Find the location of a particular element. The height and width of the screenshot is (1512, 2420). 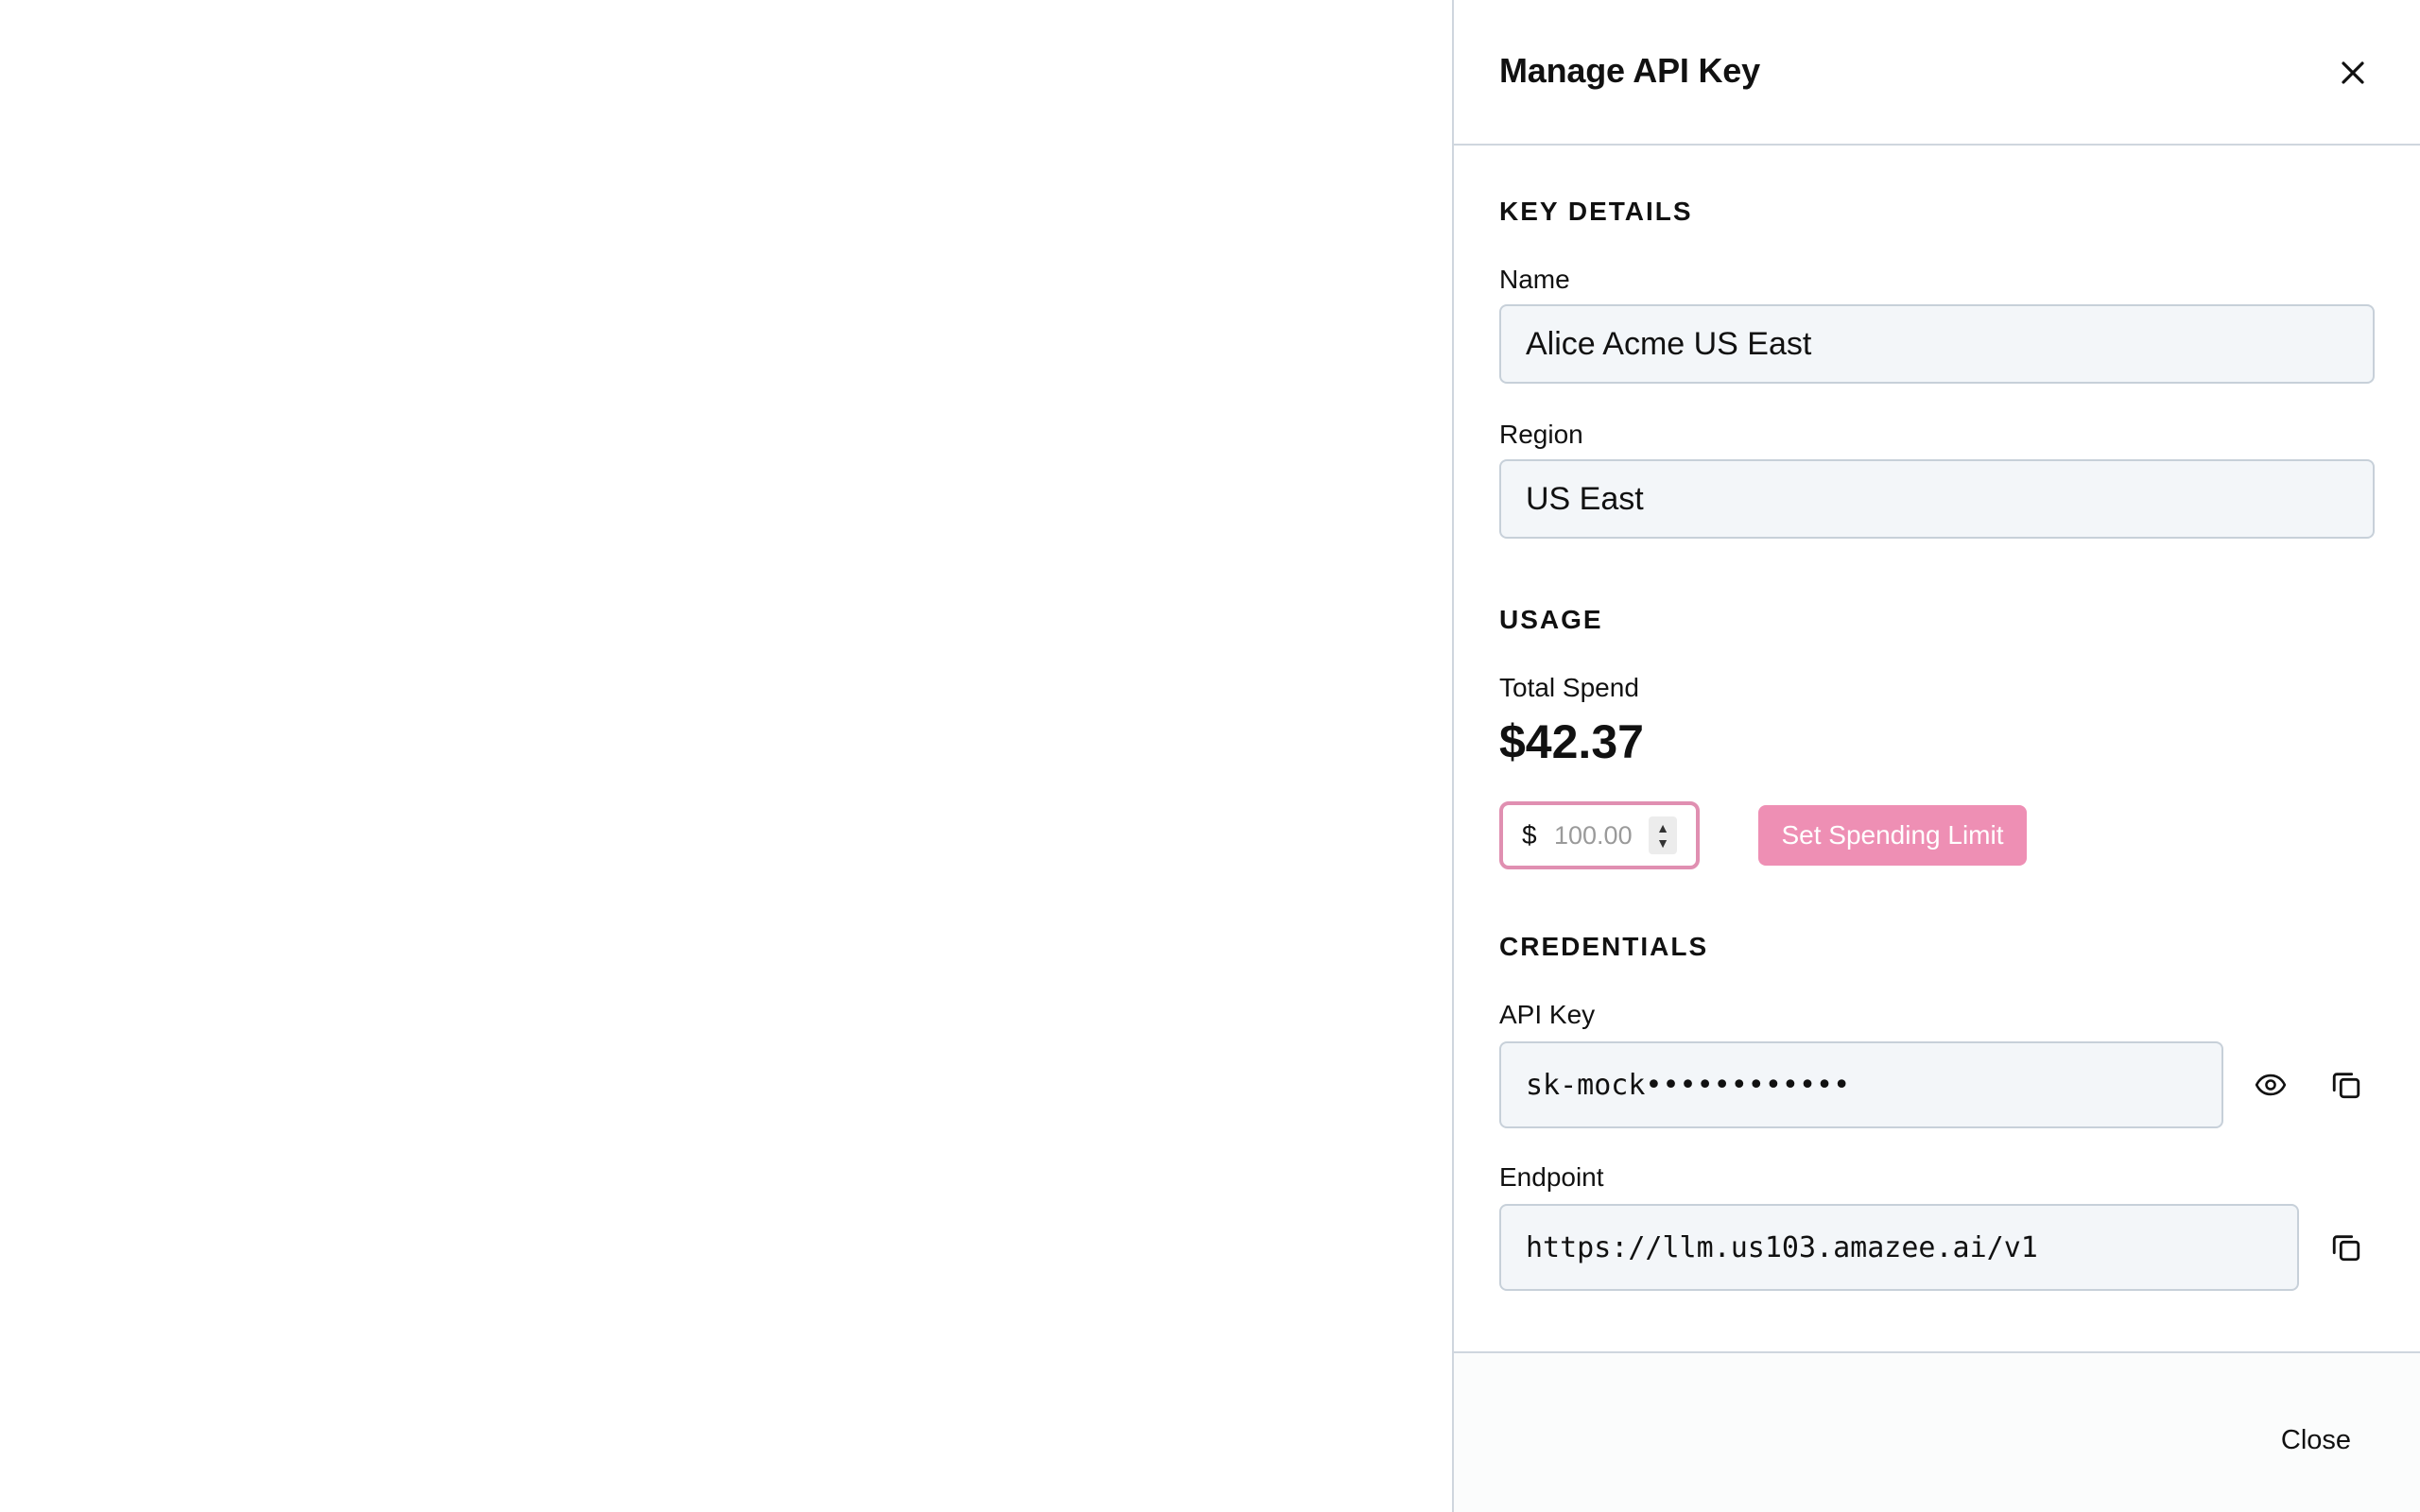

panel-title: Manage API Key is located at coordinates (1630, 70).